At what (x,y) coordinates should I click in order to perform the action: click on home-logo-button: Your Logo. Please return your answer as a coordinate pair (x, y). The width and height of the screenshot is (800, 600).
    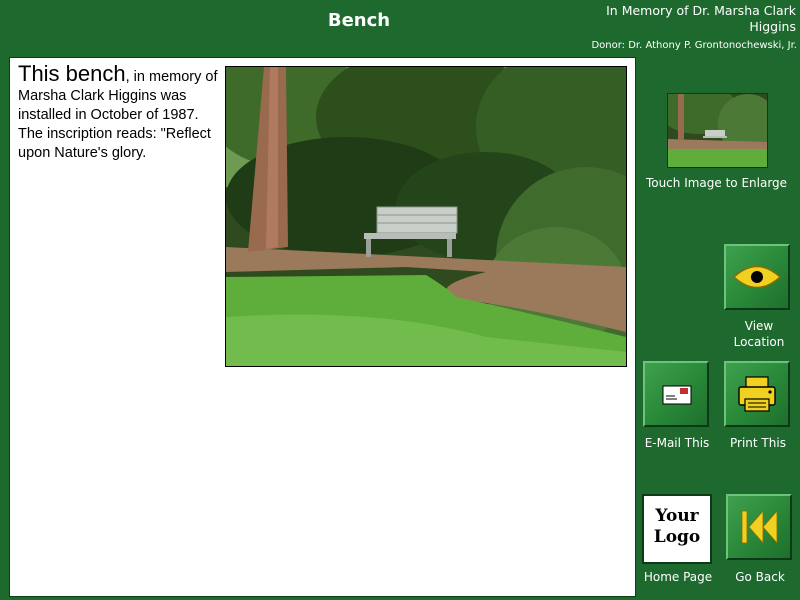
    Looking at the image, I should click on (677, 529).